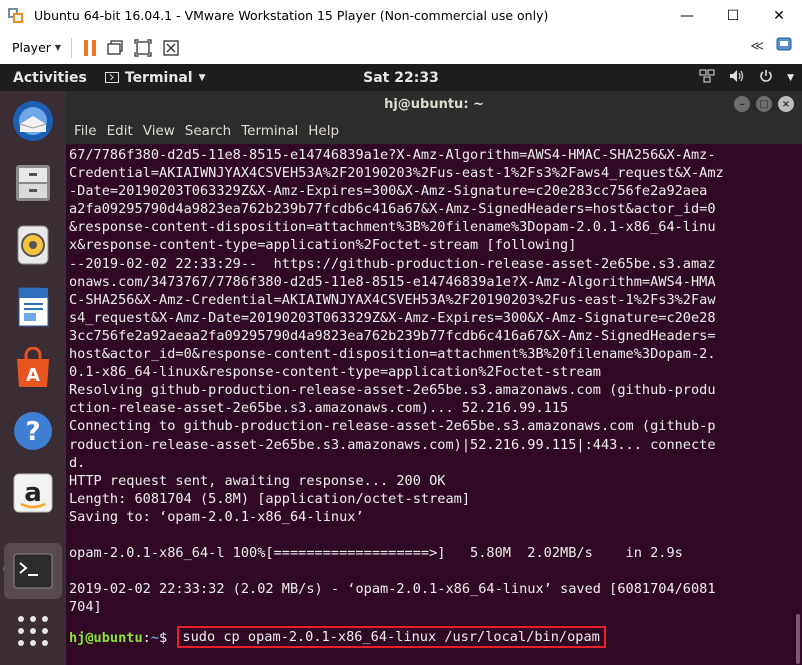  Describe the element at coordinates (171, 48) in the screenshot. I see `unity-mode-icon` at that location.